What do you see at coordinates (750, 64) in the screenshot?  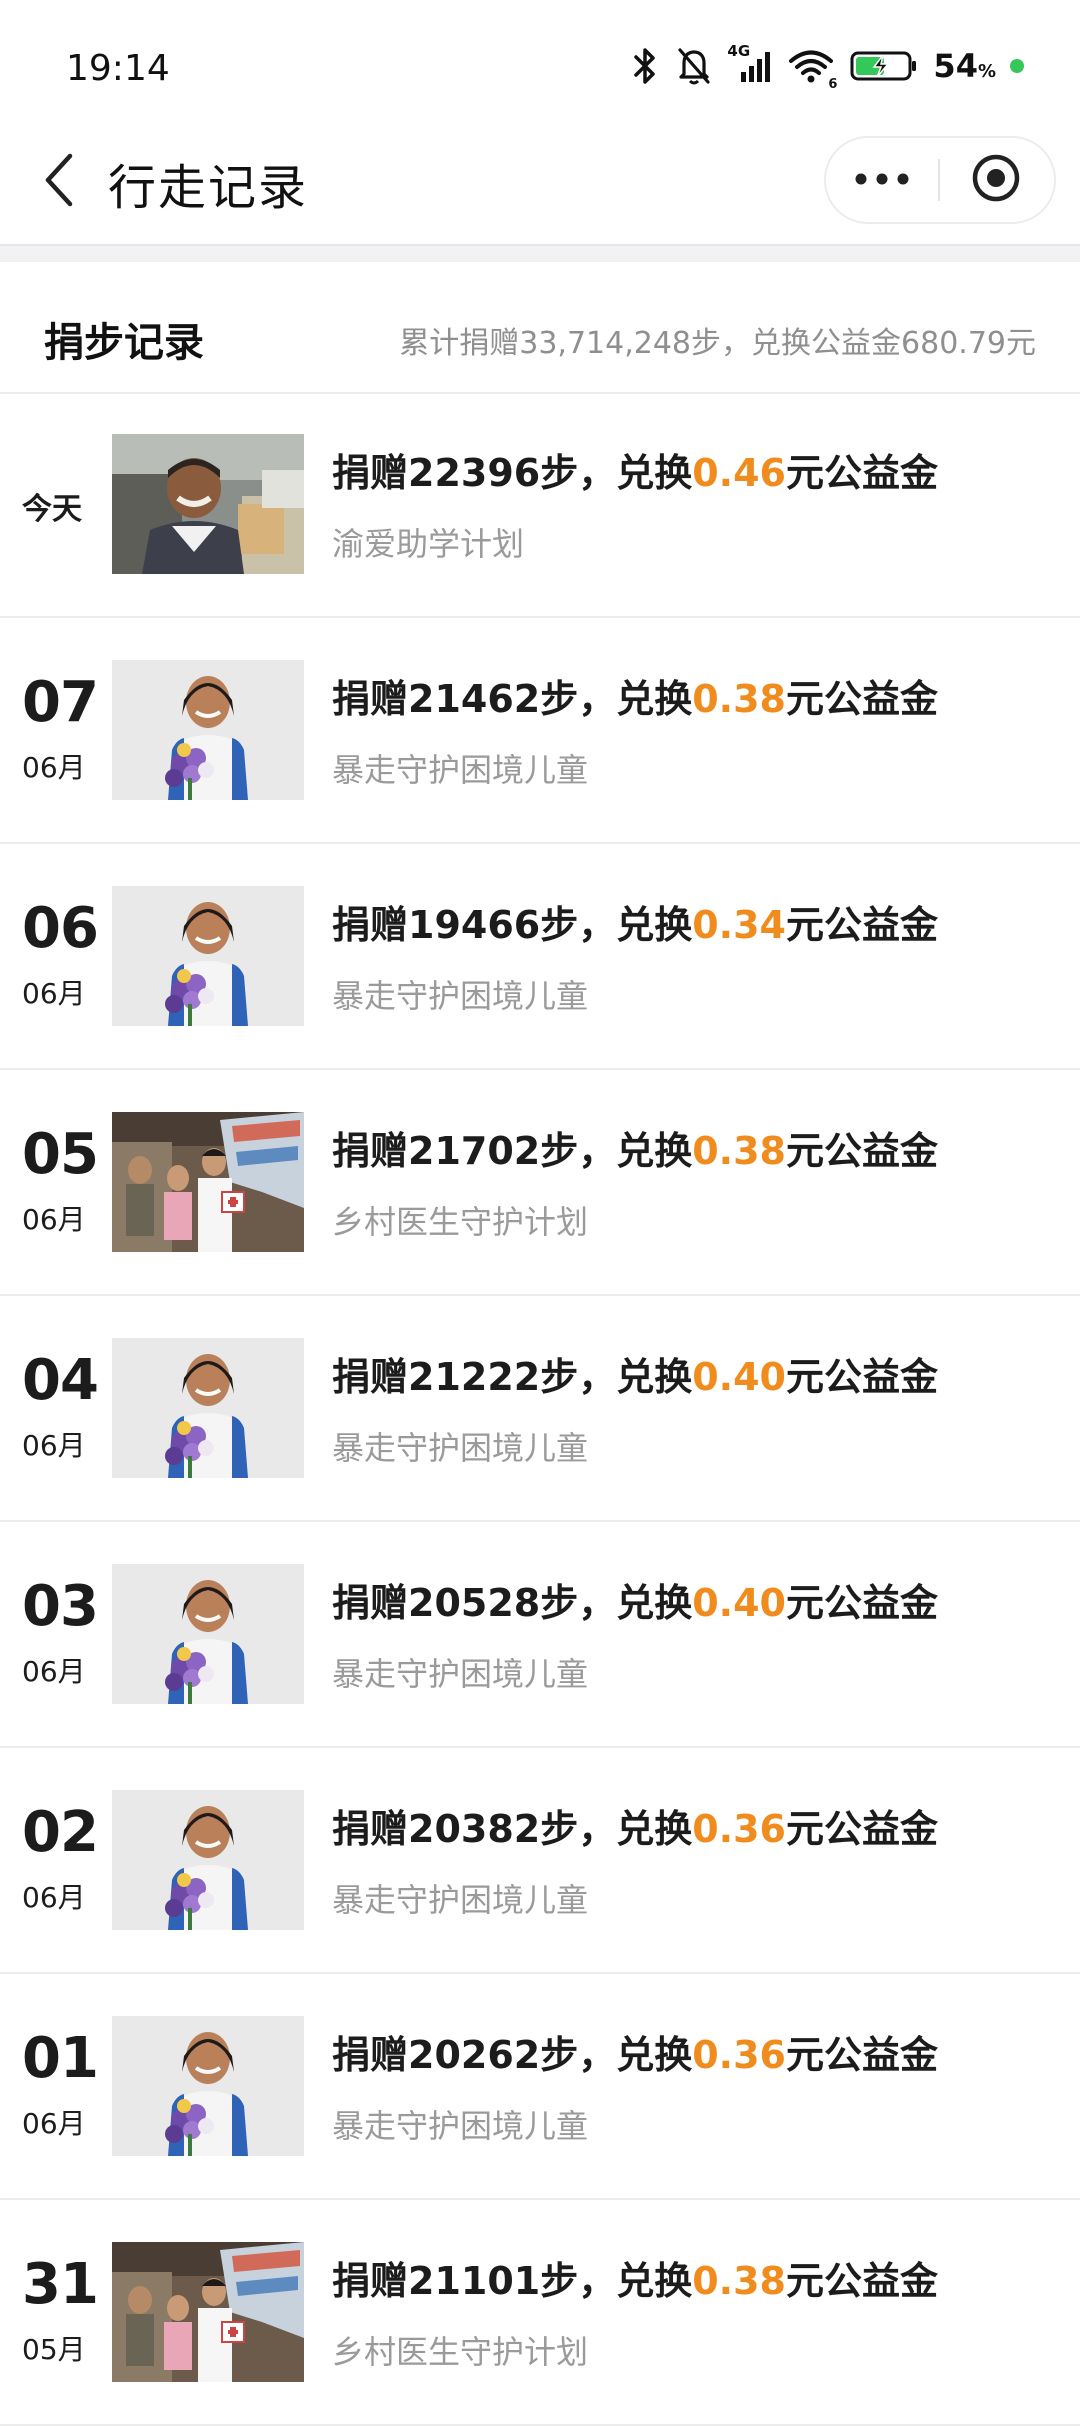 I see `signal-icon: 4G` at bounding box center [750, 64].